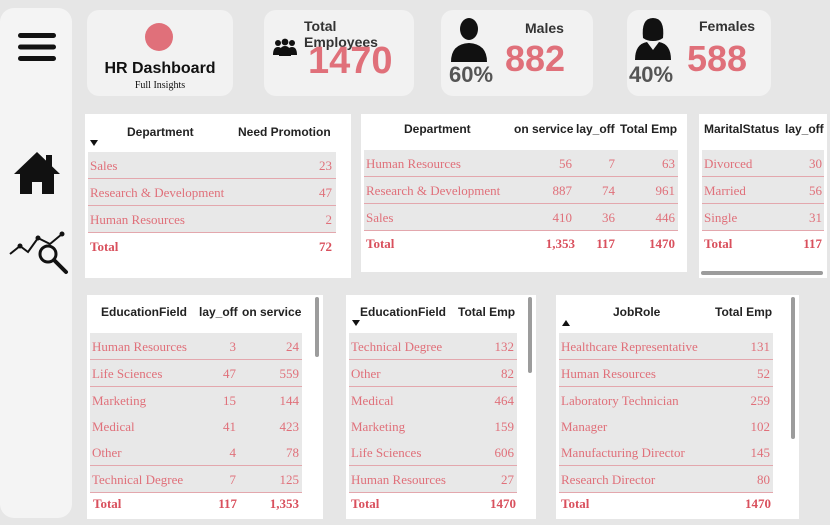  I want to click on kpi-females: 40% Females 588, so click(699, 53).